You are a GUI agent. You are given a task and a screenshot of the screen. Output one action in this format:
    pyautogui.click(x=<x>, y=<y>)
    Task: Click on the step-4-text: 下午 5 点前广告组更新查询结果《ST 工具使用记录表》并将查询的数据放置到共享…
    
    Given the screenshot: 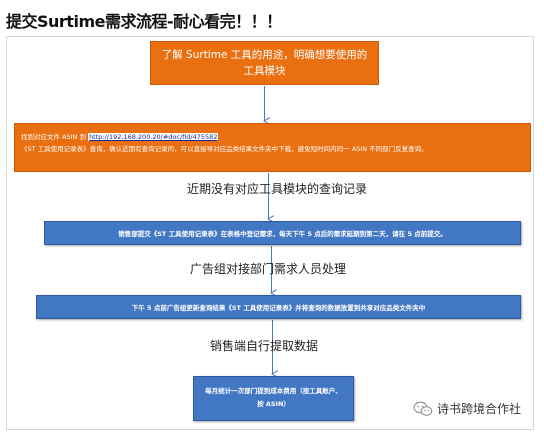 What is the action you would take?
    pyautogui.click(x=278, y=308)
    